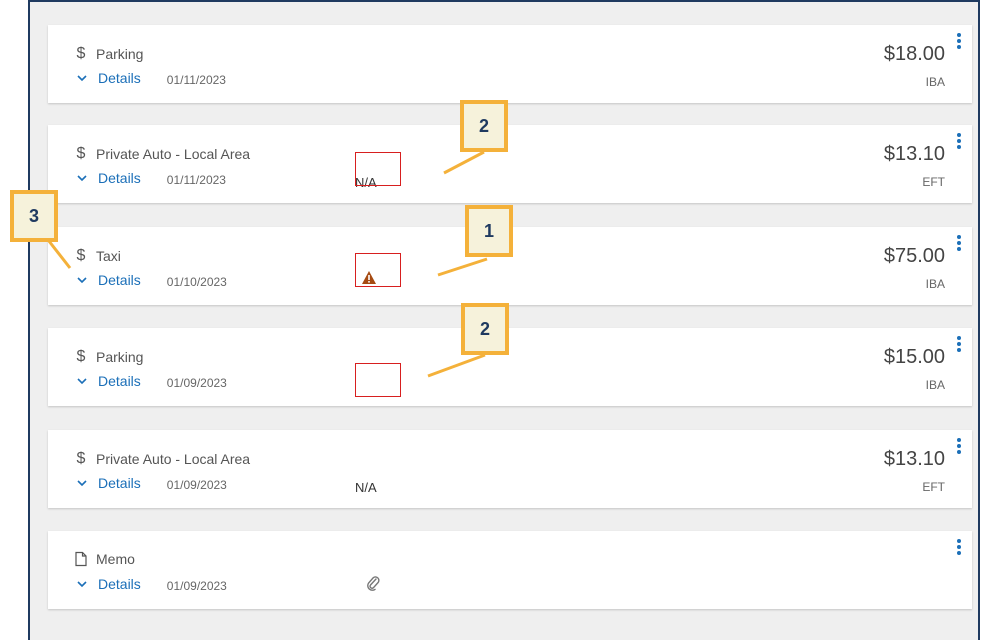 The width and height of the screenshot is (982, 640). What do you see at coordinates (510, 64) in the screenshot?
I see `expense-card-parking: $ Parking Details 01/11/2023 $18.00 IBA` at bounding box center [510, 64].